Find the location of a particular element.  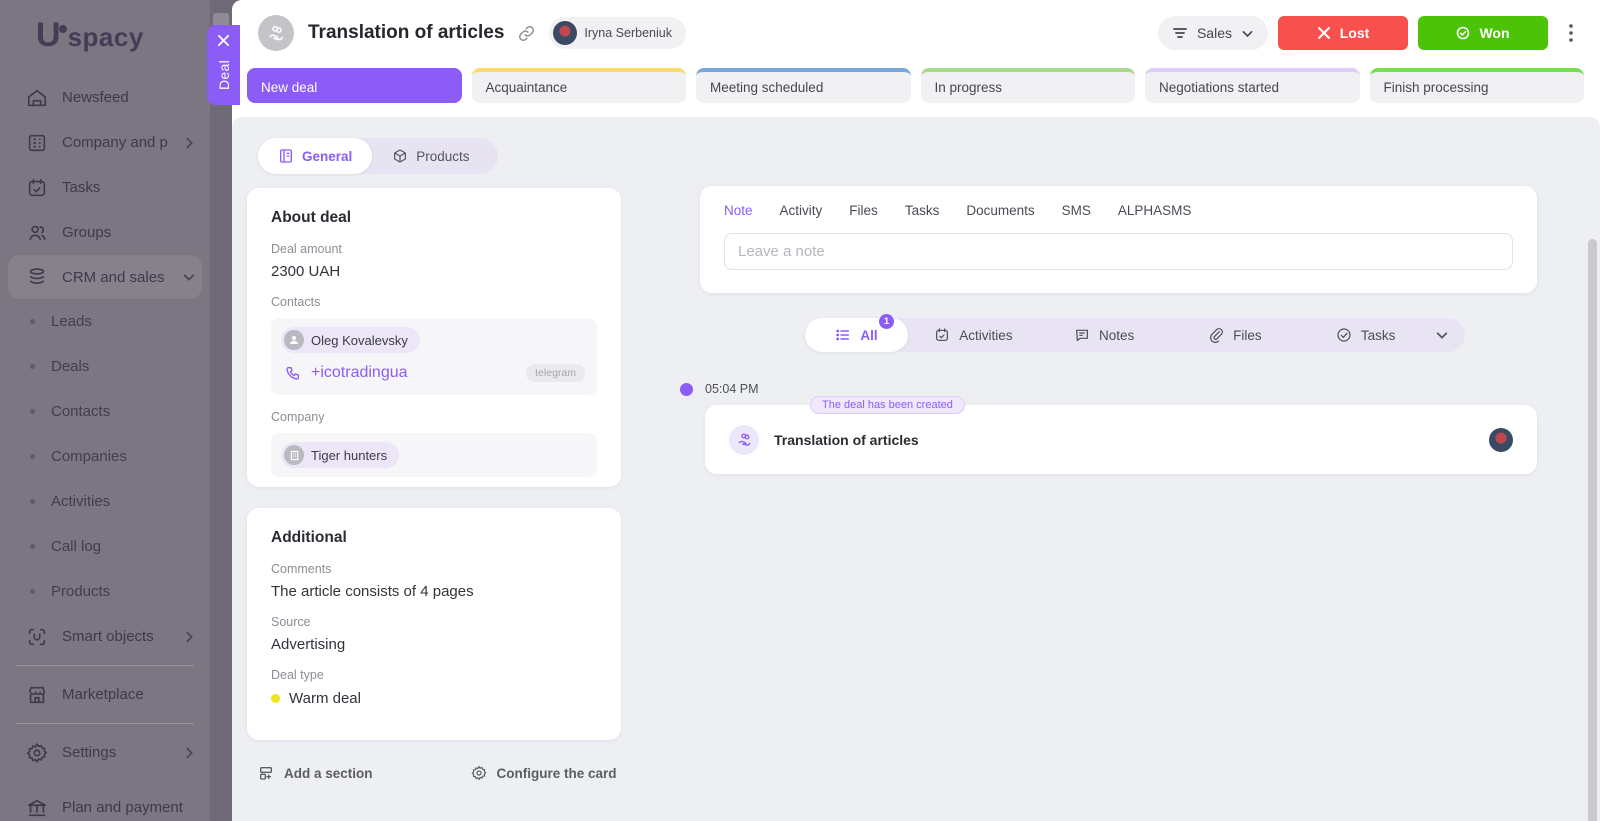

composer-tab-alphasms: ALPHASMS is located at coordinates (1155, 210).